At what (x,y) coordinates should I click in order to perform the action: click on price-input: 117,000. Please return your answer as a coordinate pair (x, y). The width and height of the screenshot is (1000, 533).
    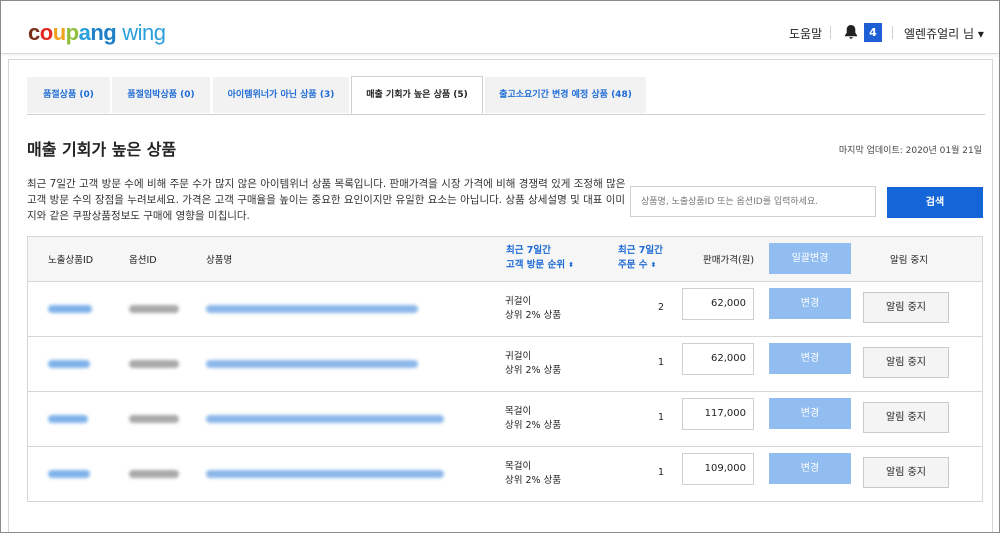
    Looking at the image, I should click on (718, 414).